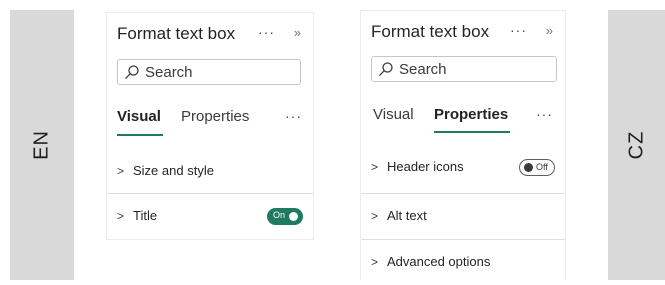 Image resolution: width=665 pixels, height=285 pixels. Describe the element at coordinates (439, 261) in the screenshot. I see `section-label: Advanced options` at that location.